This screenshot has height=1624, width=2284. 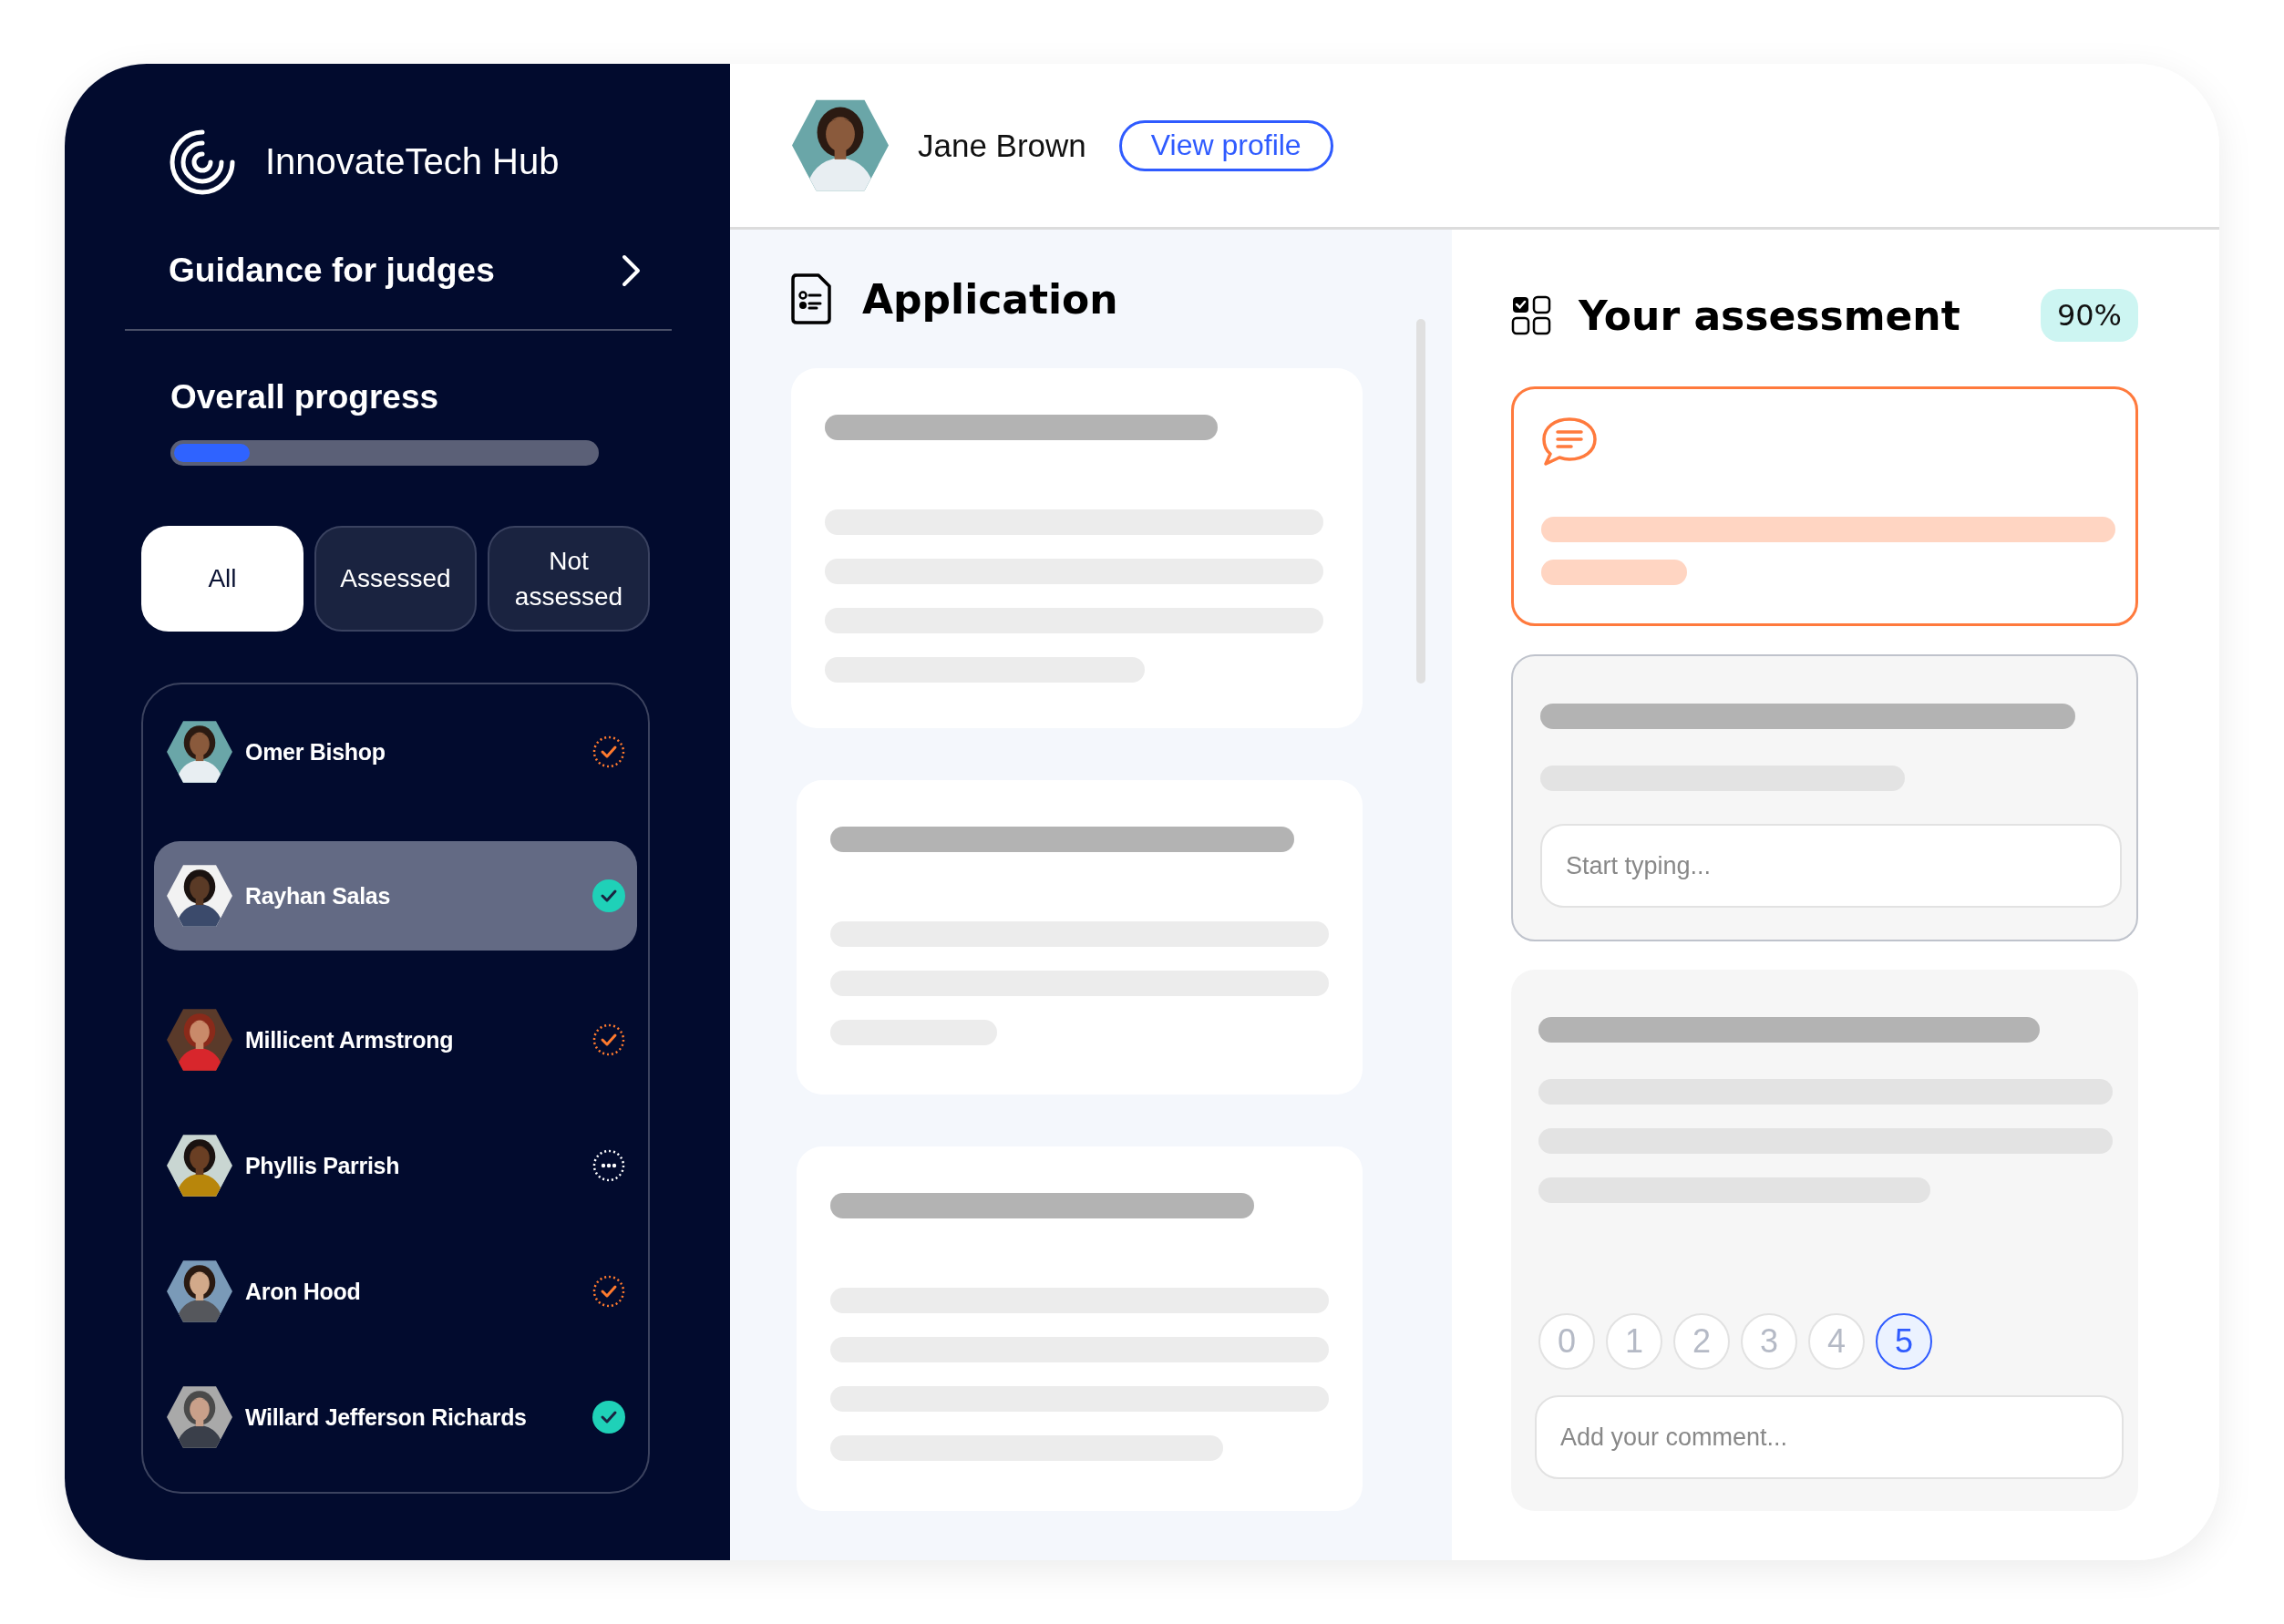 I want to click on candidate-name: Willard Jefferson Richards, so click(x=386, y=1417).